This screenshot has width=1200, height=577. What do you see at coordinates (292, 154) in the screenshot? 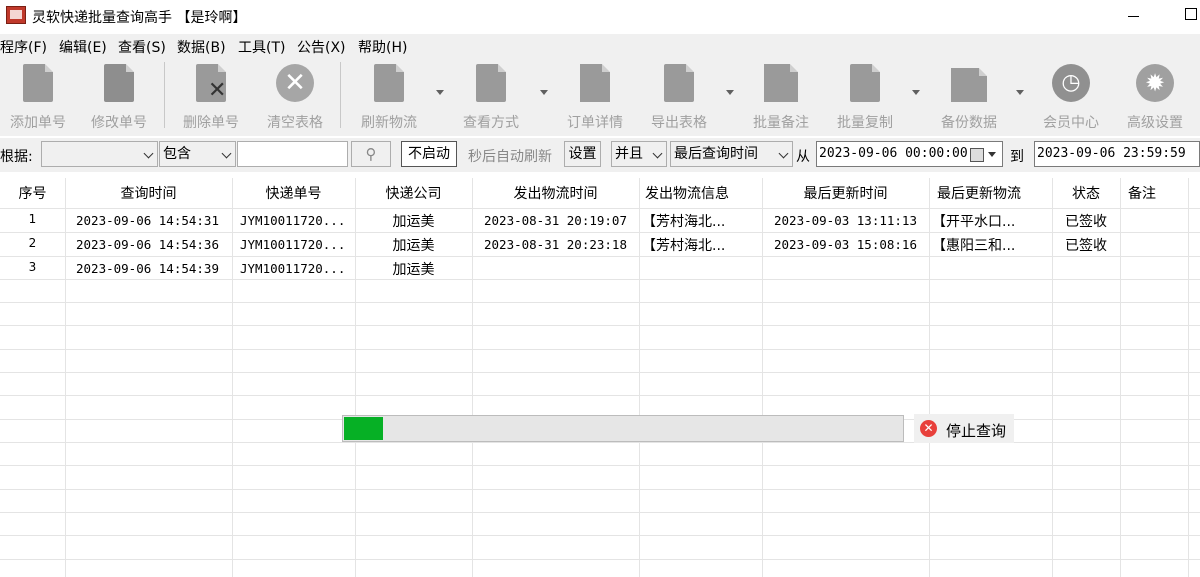
I see `keyword-input` at bounding box center [292, 154].